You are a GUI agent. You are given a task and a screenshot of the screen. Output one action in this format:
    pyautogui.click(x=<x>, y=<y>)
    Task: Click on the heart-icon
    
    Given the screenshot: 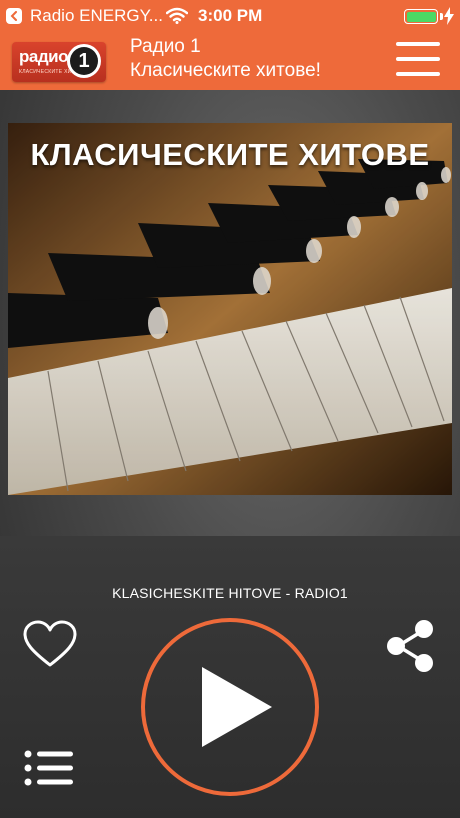 What is the action you would take?
    pyautogui.click(x=50, y=644)
    